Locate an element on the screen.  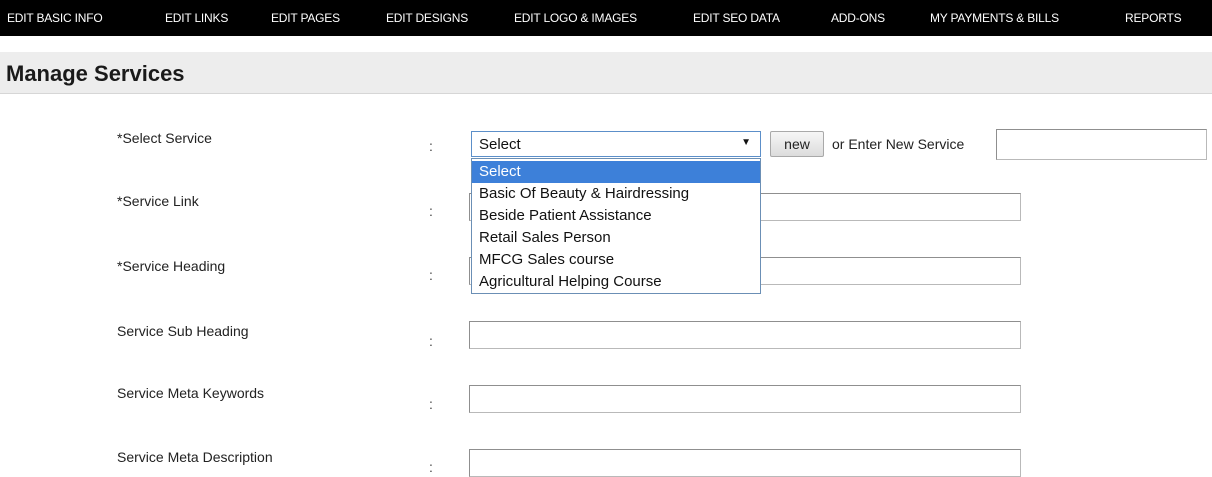
option-retail-sales-person: Retail Sales Person is located at coordinates (616, 238).